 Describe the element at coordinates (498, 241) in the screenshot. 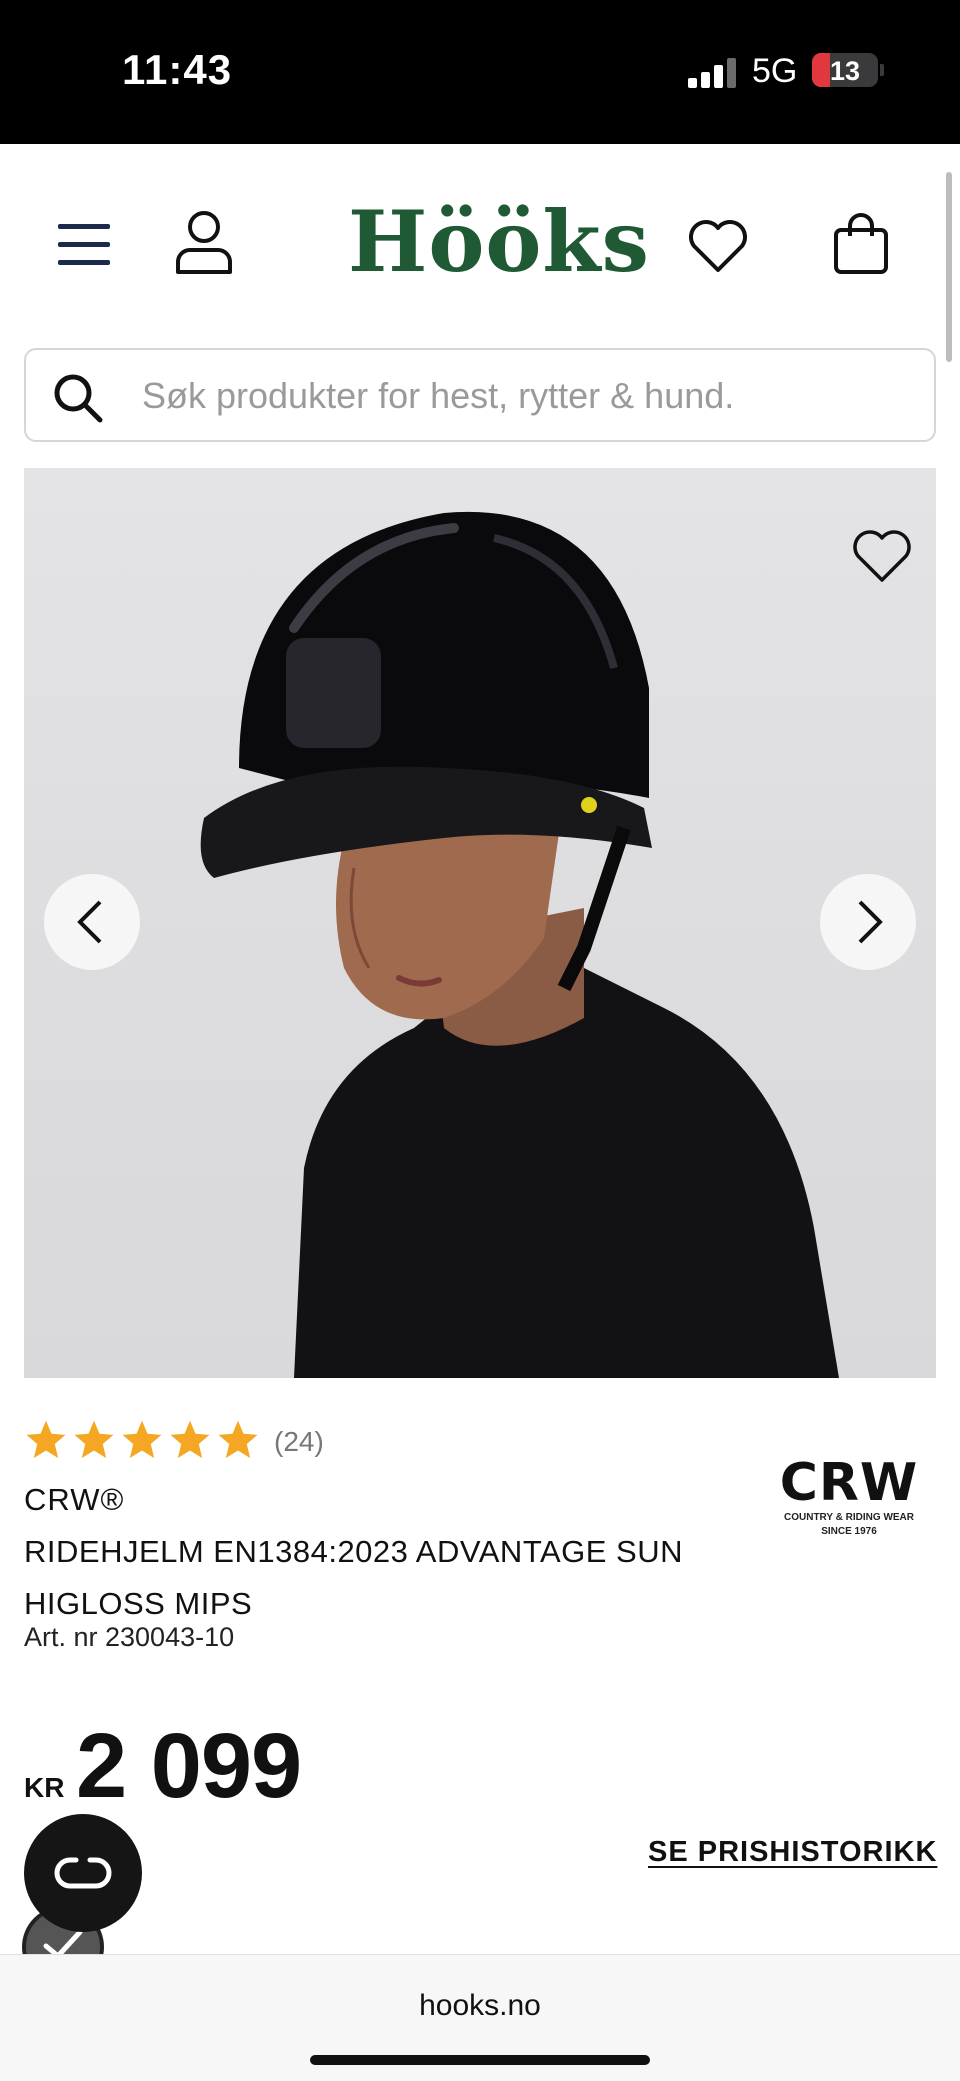

I see `site-logo: Hööks` at that location.